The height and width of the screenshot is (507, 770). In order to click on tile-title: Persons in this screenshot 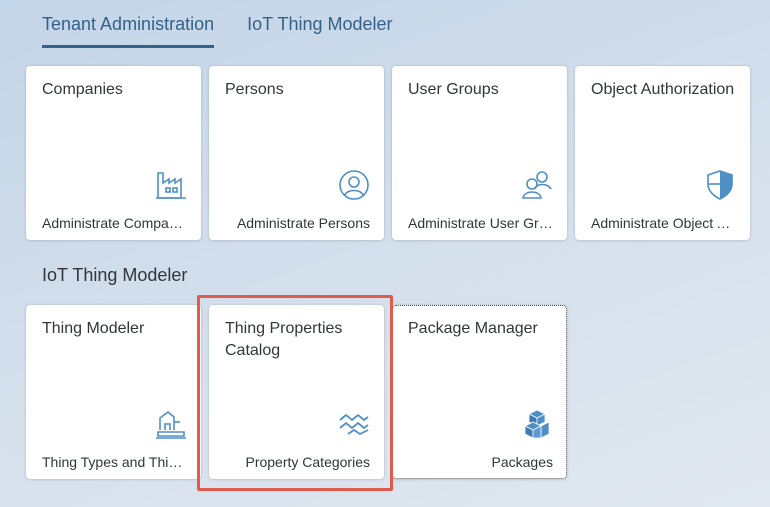, I will do `click(254, 89)`.